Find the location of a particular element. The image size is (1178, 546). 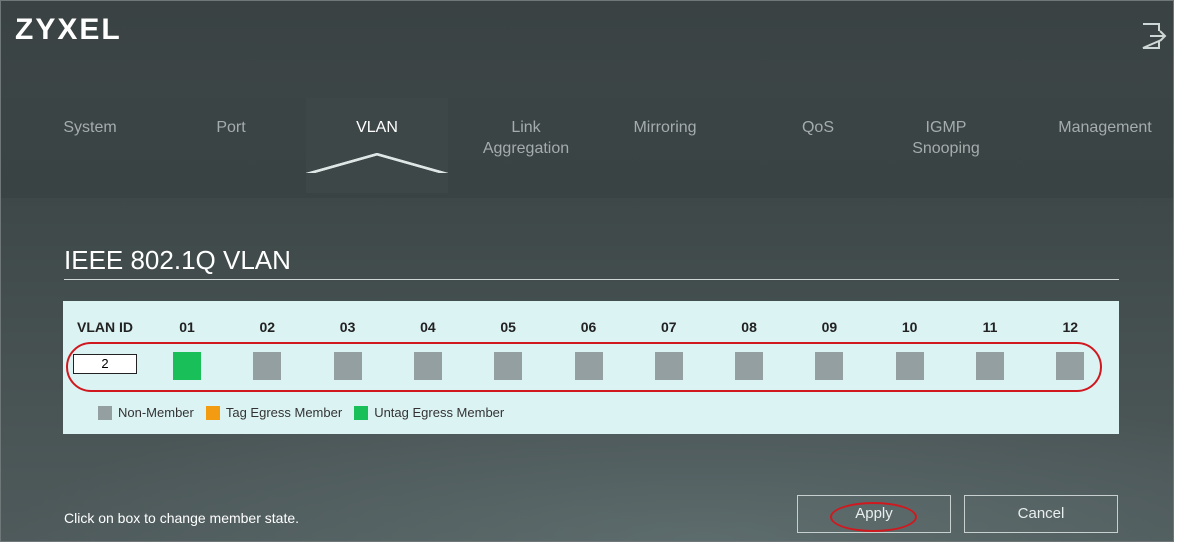

tab-mirroring: Mirroring is located at coordinates (665, 145).